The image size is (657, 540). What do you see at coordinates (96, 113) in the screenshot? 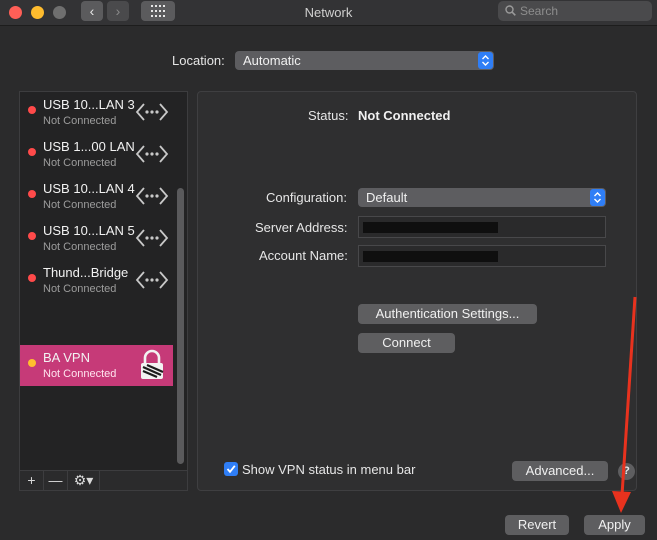
I see `service-item: USB 10...LAN 3 Not Connected` at bounding box center [96, 113].